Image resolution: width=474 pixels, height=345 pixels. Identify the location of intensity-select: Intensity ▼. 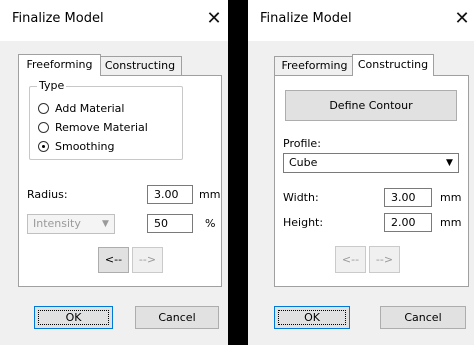
(71, 224).